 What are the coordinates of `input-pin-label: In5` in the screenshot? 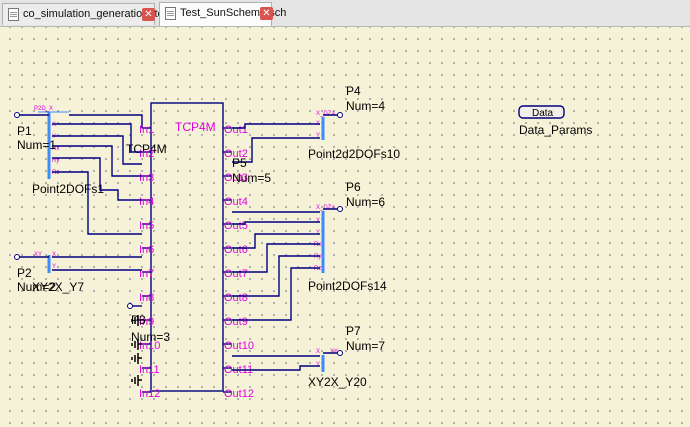 It's located at (146, 226).